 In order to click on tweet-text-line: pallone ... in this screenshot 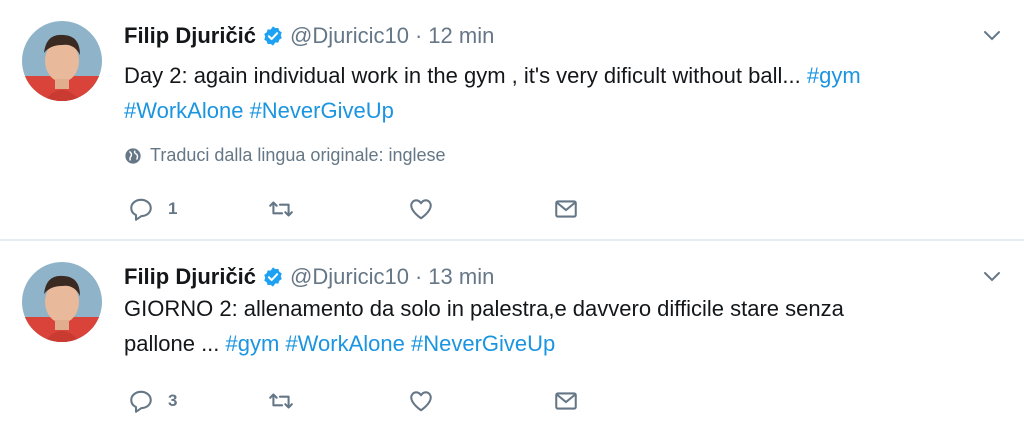, I will do `click(175, 343)`.